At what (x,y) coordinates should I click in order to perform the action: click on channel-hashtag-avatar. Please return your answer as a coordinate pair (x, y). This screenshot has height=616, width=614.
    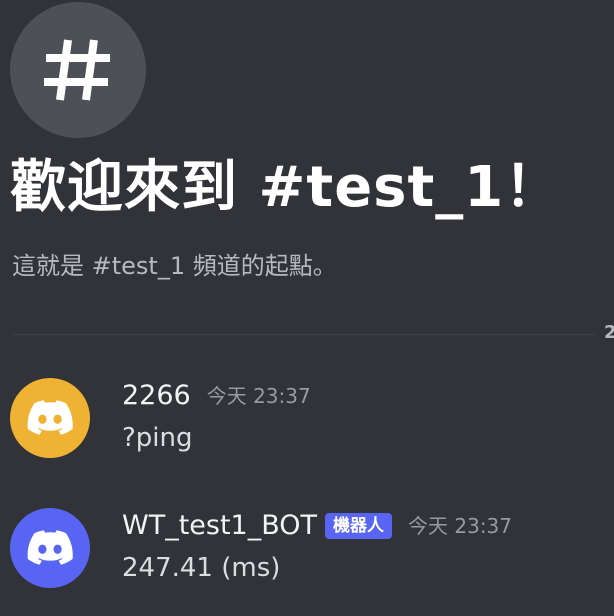
    Looking at the image, I should click on (78, 70).